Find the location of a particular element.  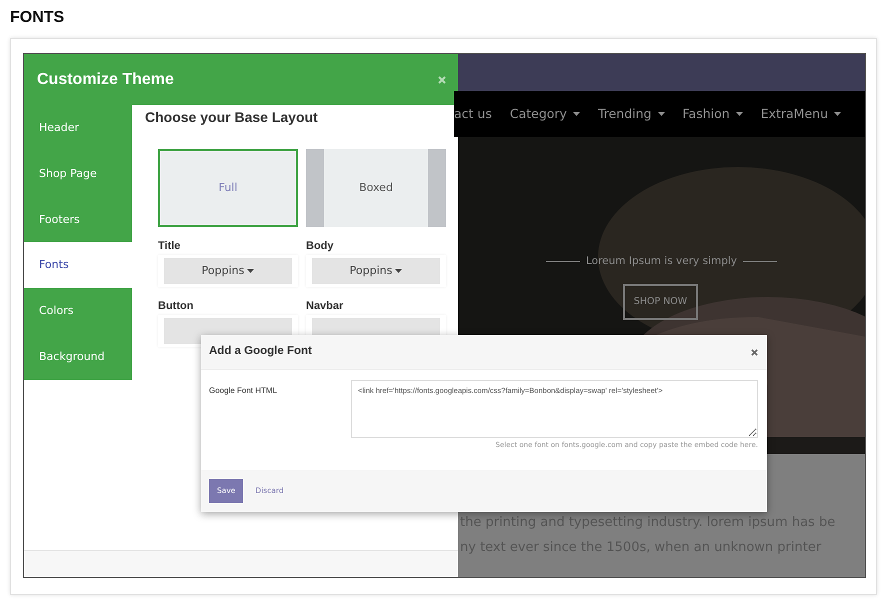

section-heading: Choose your Base Layout is located at coordinates (232, 117).